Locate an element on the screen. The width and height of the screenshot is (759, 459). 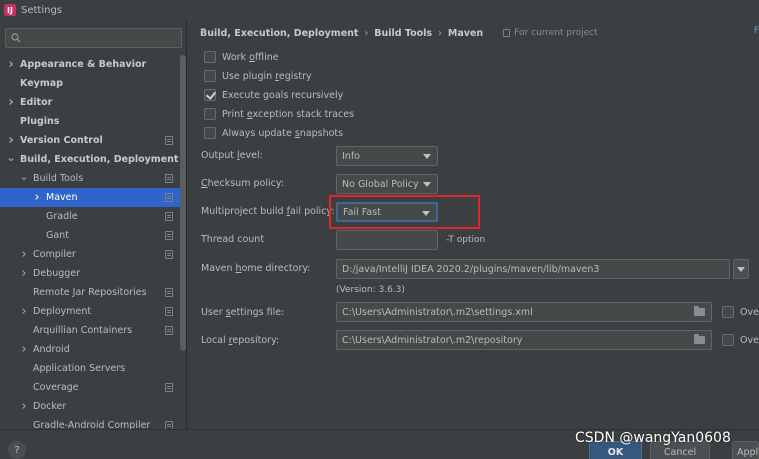
csdn-watermark: CSDN @wangYan0608 is located at coordinates (653, 438).